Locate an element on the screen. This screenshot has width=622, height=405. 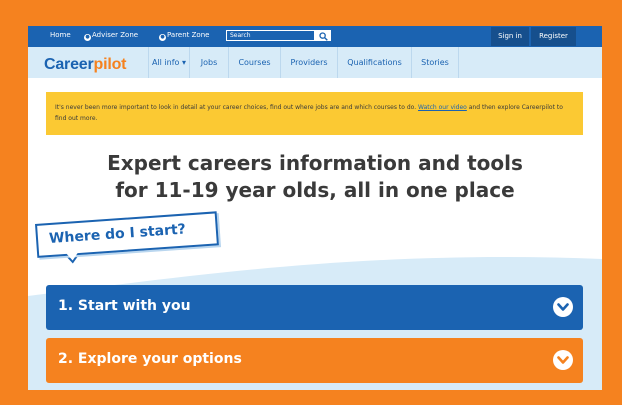
search-input: Search is located at coordinates (270, 35).